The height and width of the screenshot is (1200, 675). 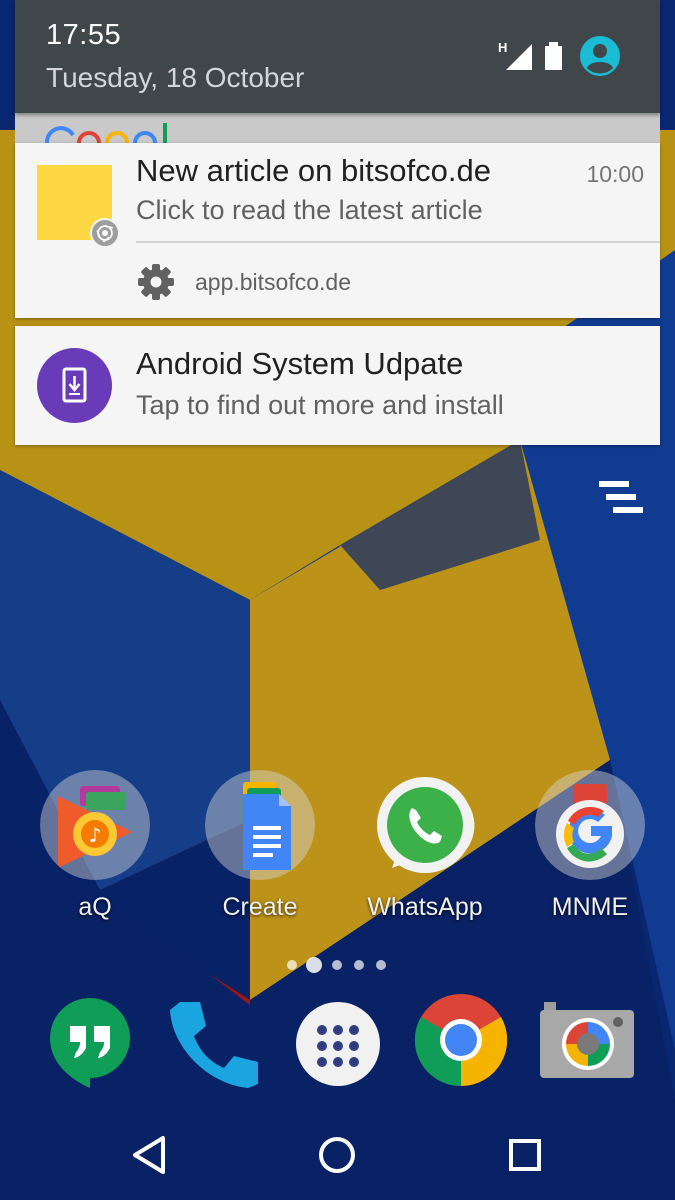 I want to click on page-indicator, so click(x=336, y=965).